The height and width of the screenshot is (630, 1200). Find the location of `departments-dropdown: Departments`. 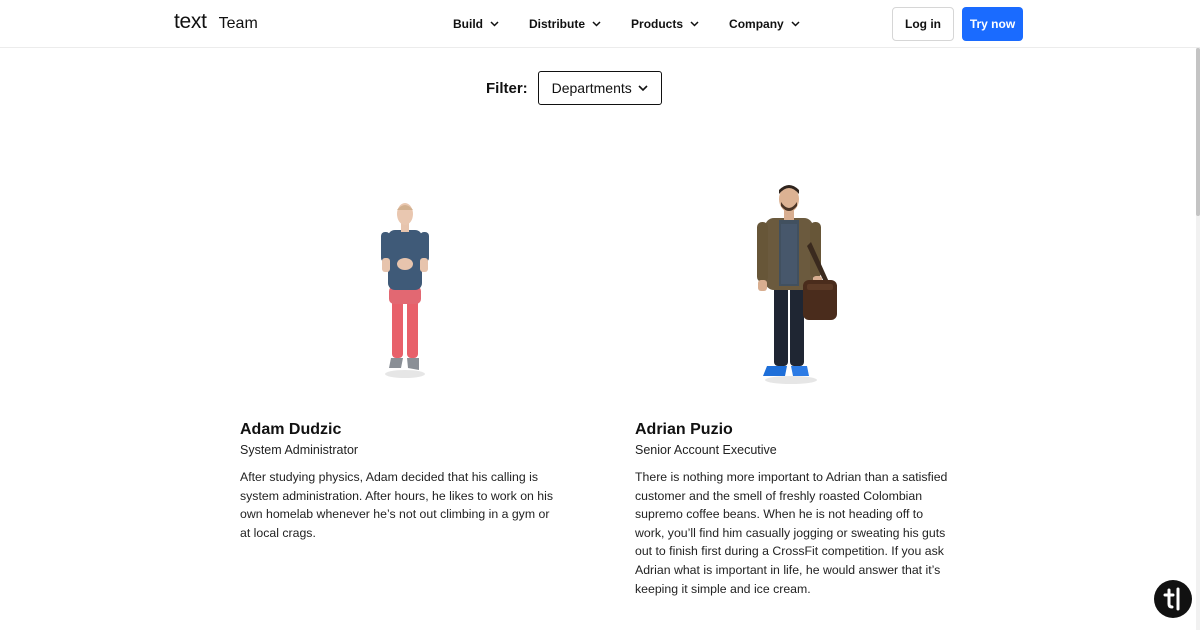

departments-dropdown: Departments is located at coordinates (599, 88).